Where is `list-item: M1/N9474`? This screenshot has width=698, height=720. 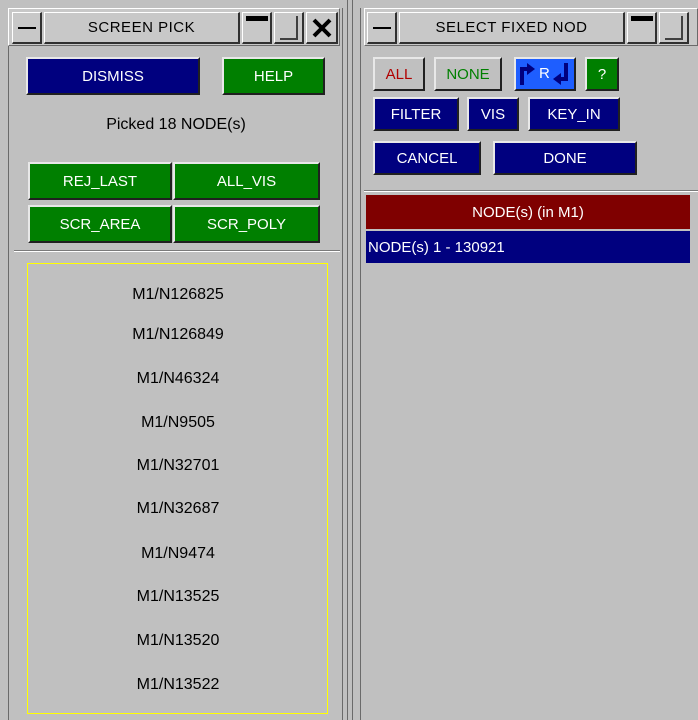
list-item: M1/N9474 is located at coordinates (178, 554).